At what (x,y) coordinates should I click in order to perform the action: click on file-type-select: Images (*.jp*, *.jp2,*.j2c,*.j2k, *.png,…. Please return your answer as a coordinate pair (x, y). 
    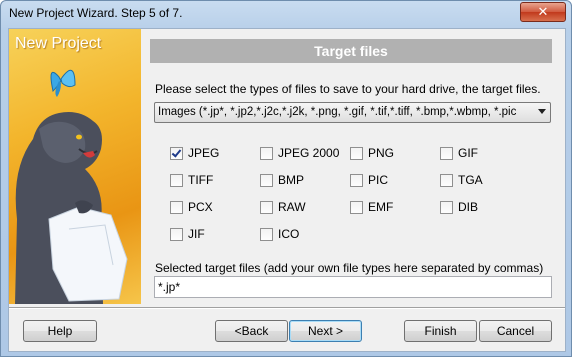
    Looking at the image, I should click on (352, 112).